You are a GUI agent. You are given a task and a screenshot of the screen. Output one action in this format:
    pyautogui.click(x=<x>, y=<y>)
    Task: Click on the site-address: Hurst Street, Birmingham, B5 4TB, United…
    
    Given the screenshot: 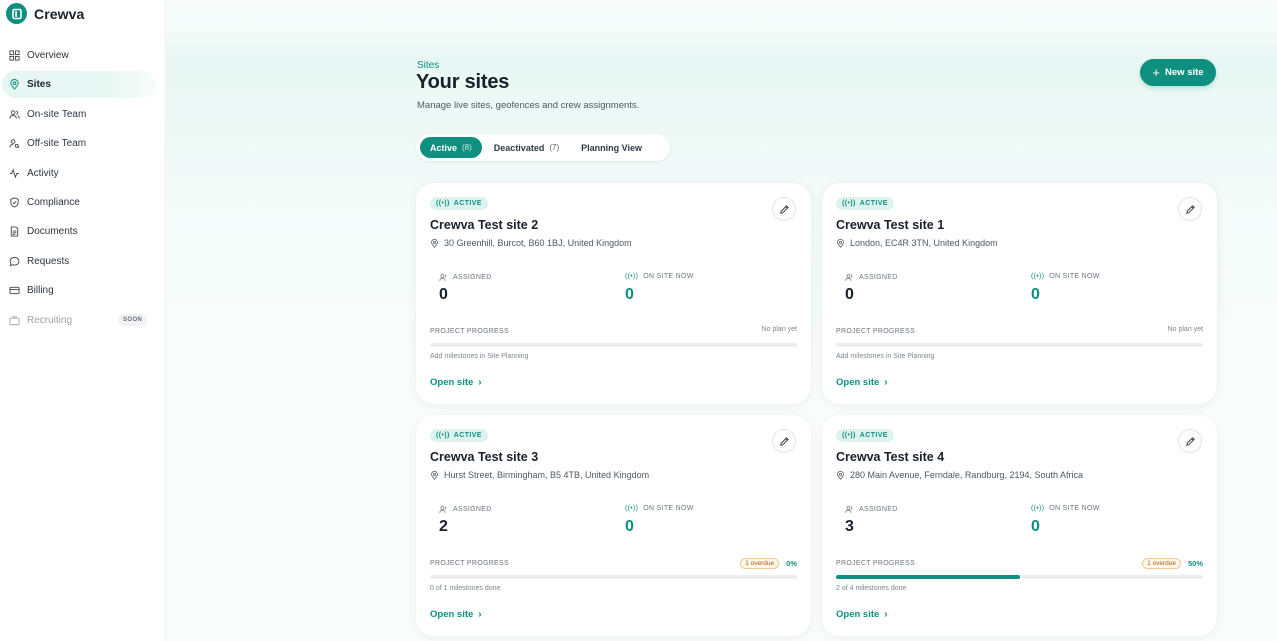 What is the action you would take?
    pyautogui.click(x=539, y=475)
    